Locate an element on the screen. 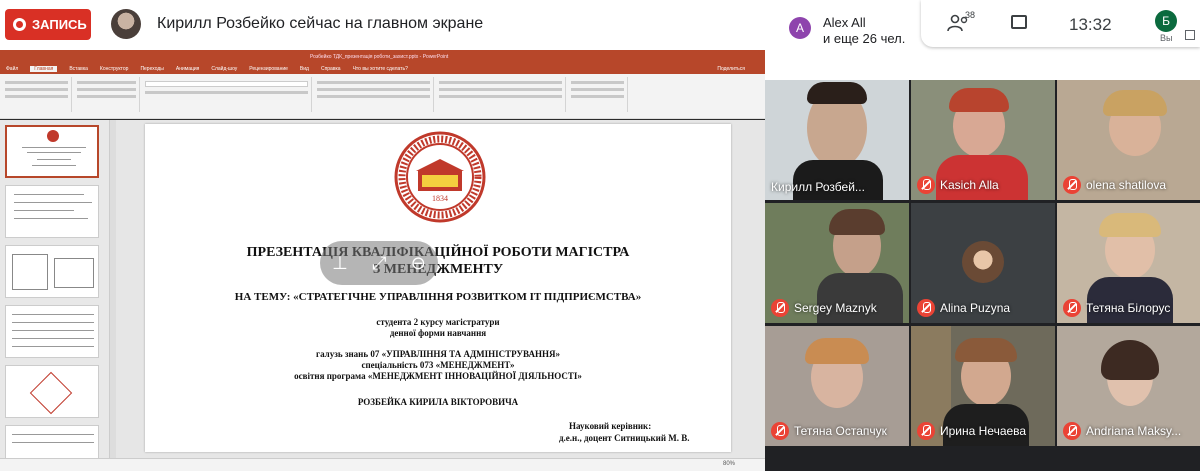  chat-icon is located at coordinates (1019, 22).